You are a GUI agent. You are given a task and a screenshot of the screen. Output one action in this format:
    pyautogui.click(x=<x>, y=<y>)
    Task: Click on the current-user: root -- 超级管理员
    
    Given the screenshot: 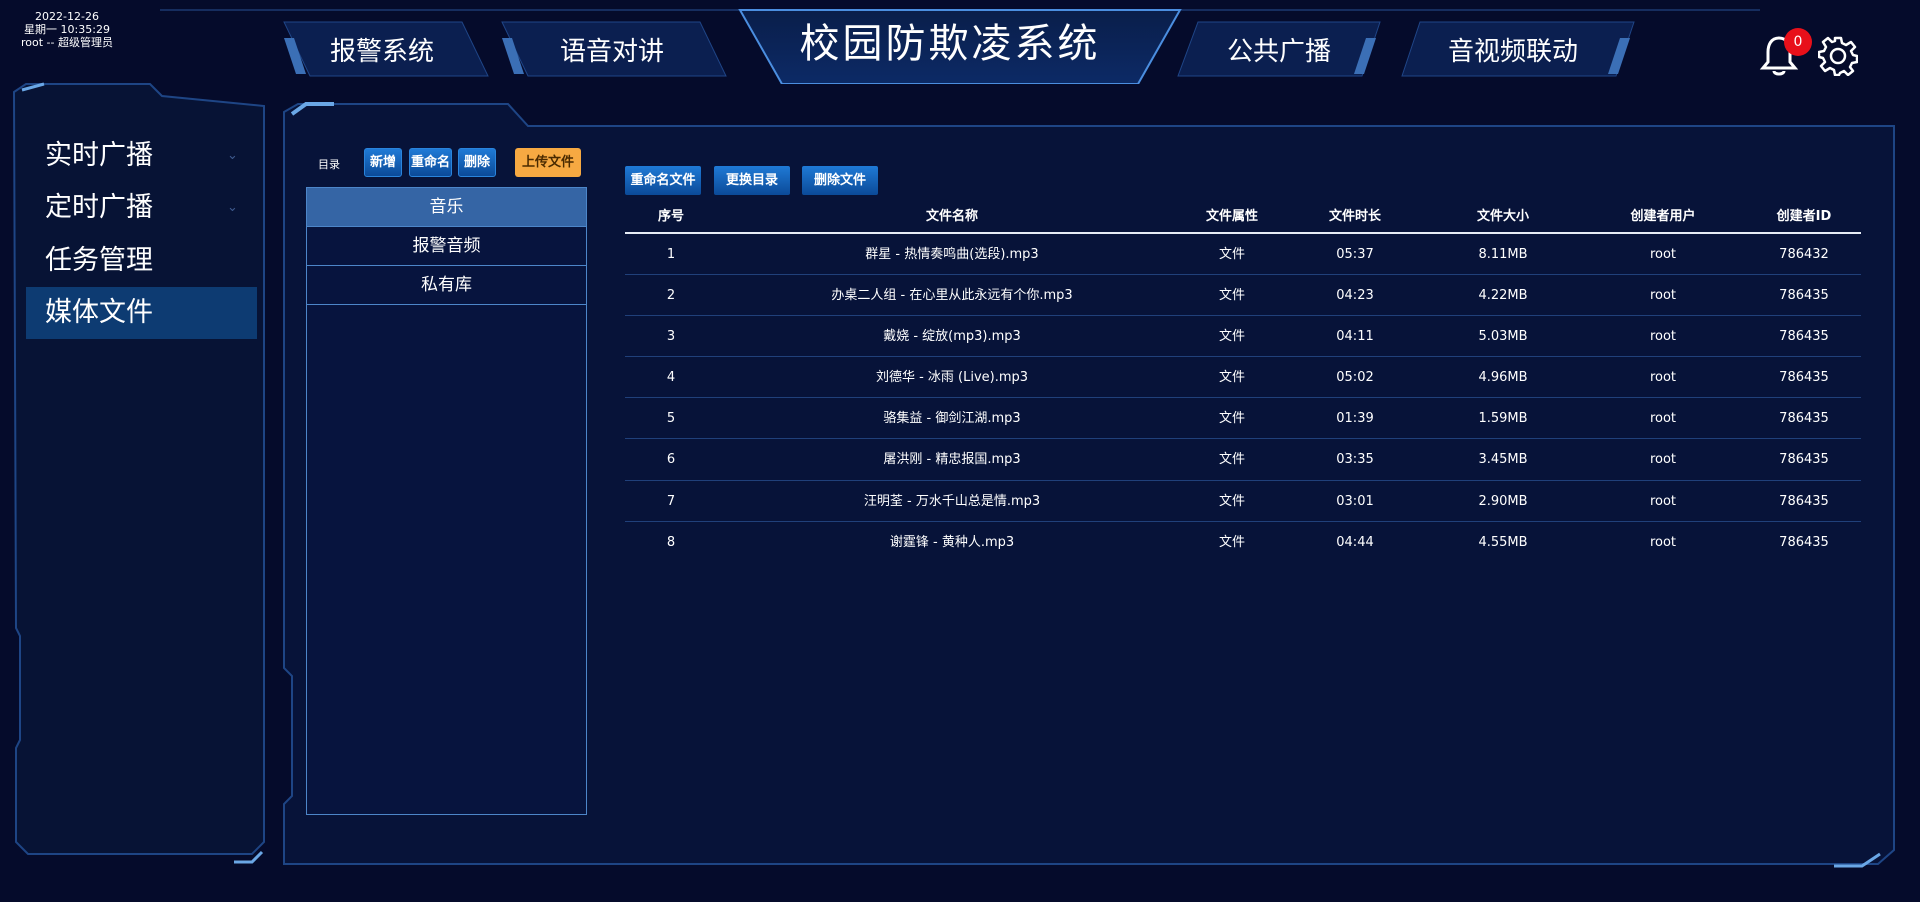 What is the action you would take?
    pyautogui.click(x=67, y=42)
    